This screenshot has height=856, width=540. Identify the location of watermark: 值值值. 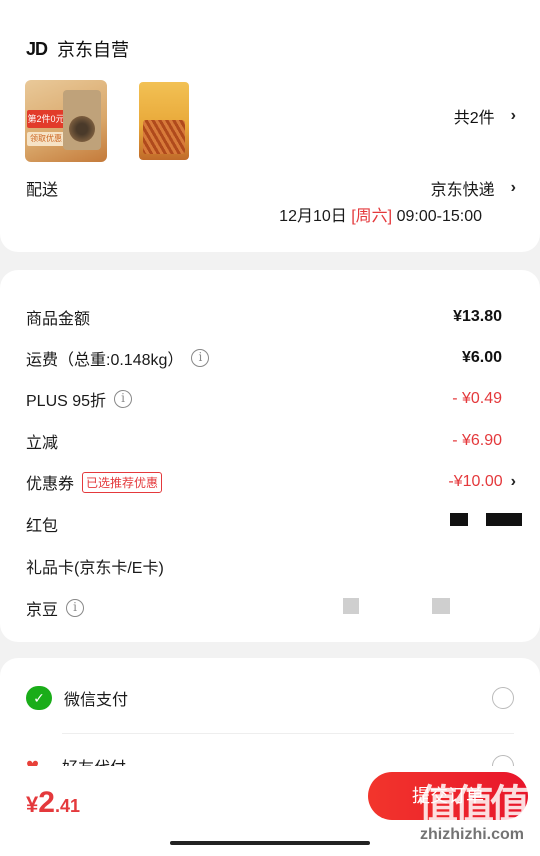
(474, 805).